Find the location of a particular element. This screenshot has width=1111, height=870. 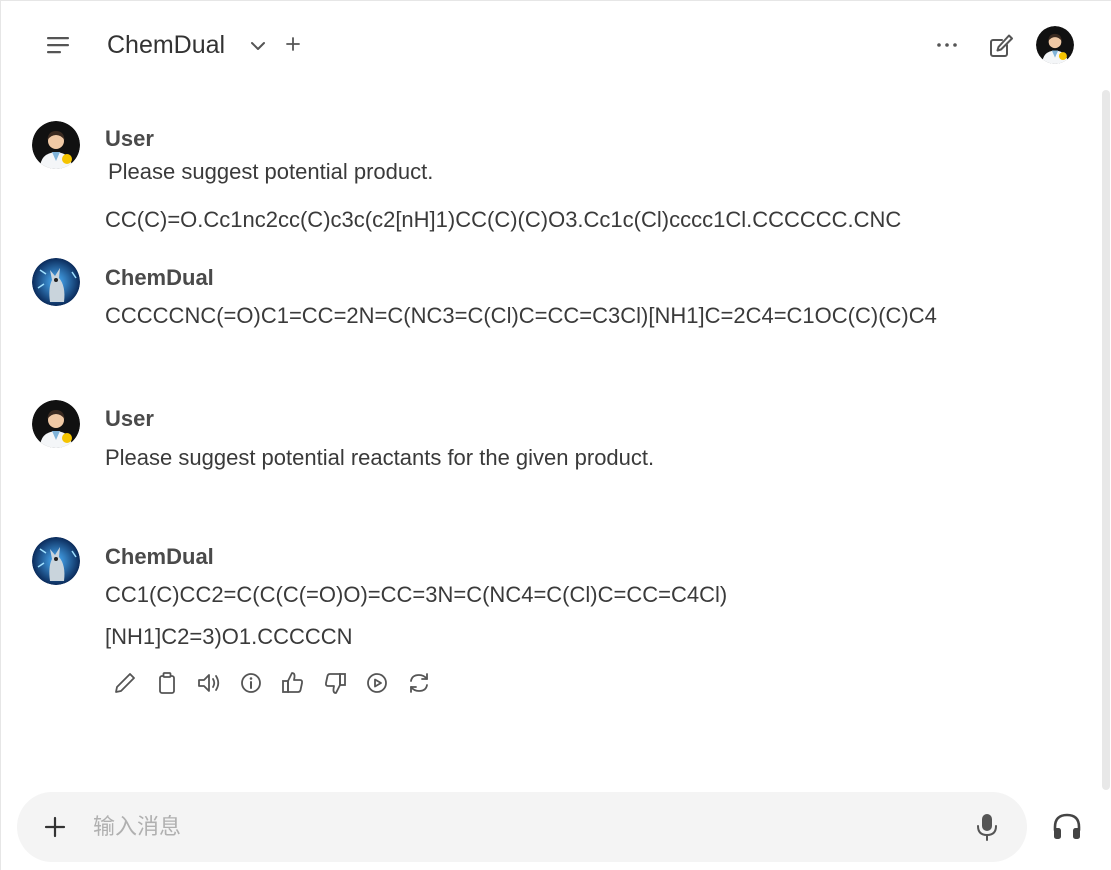

message-text: Please suggest potential product. is located at coordinates (271, 171).